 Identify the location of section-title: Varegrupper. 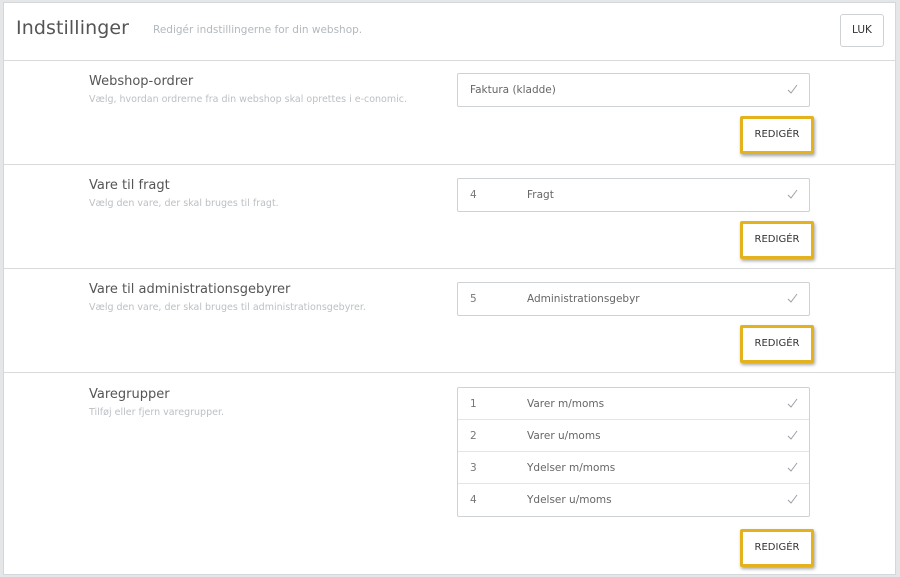
(129, 394).